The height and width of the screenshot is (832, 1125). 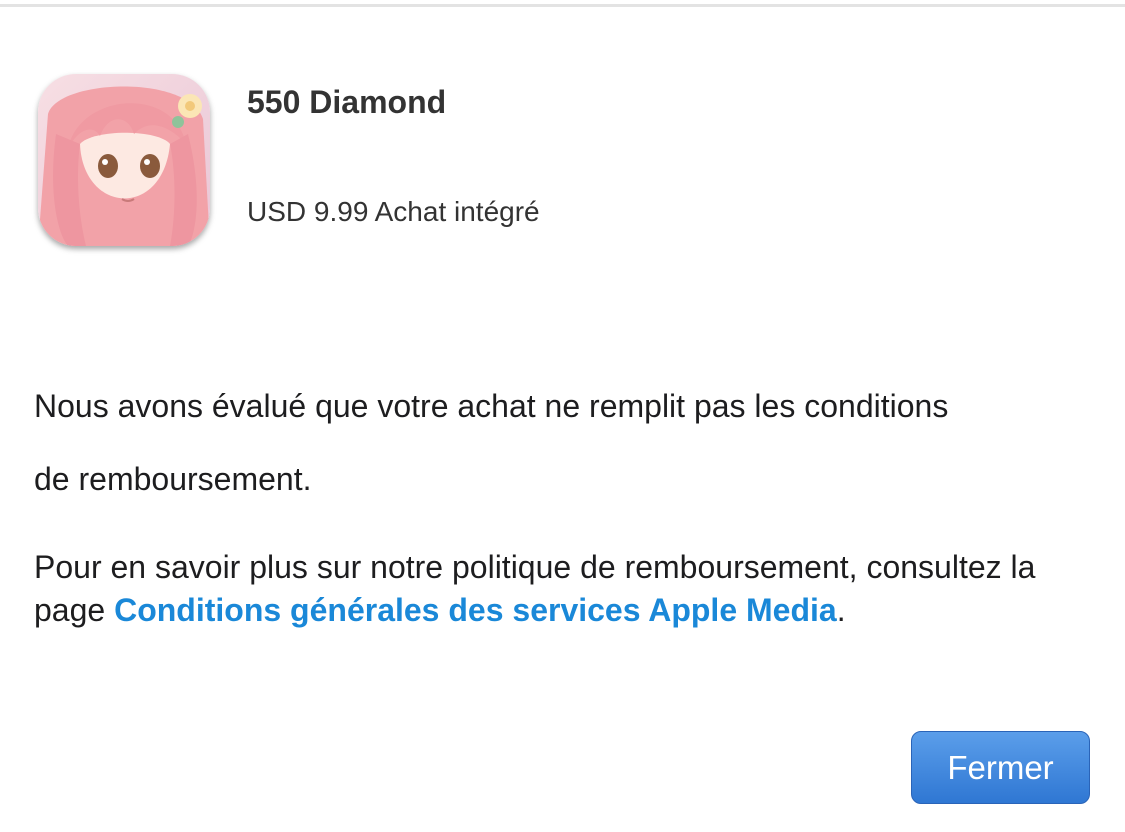 I want to click on close-button: Fermer, so click(x=1000, y=767).